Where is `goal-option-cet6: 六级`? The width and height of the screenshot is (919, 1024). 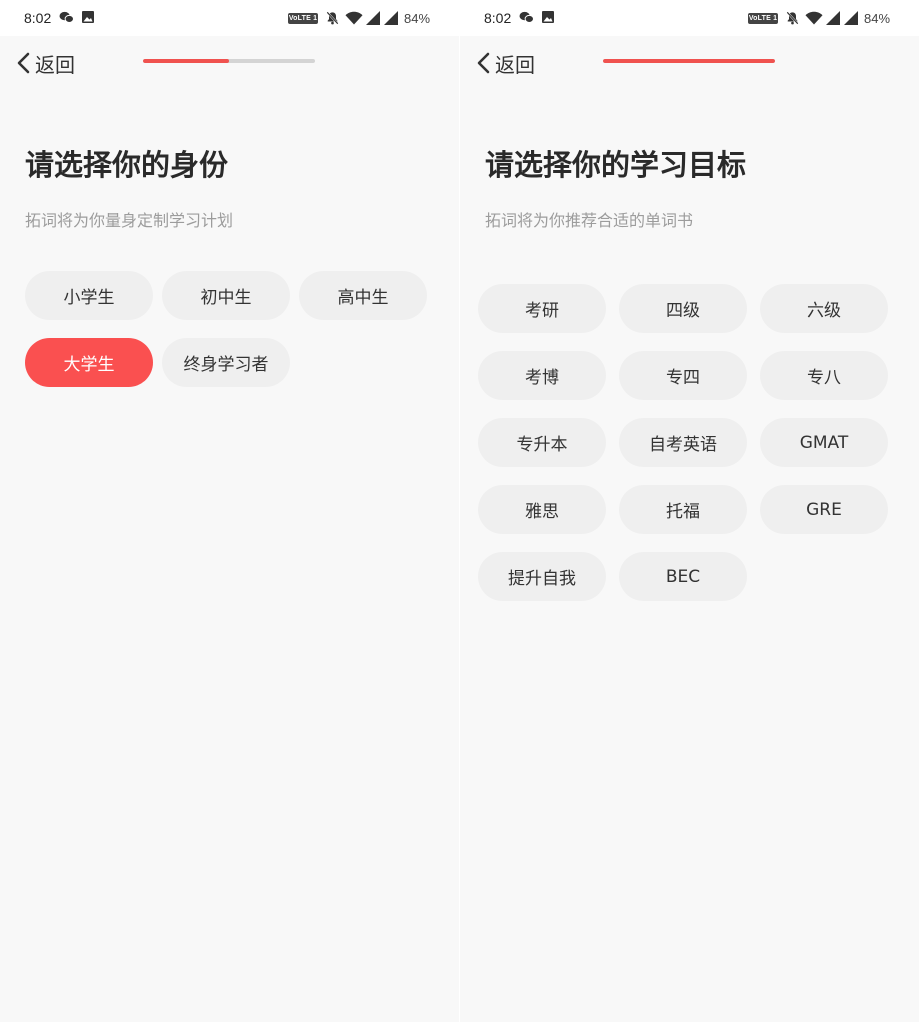
goal-option-cet6: 六级 is located at coordinates (824, 308).